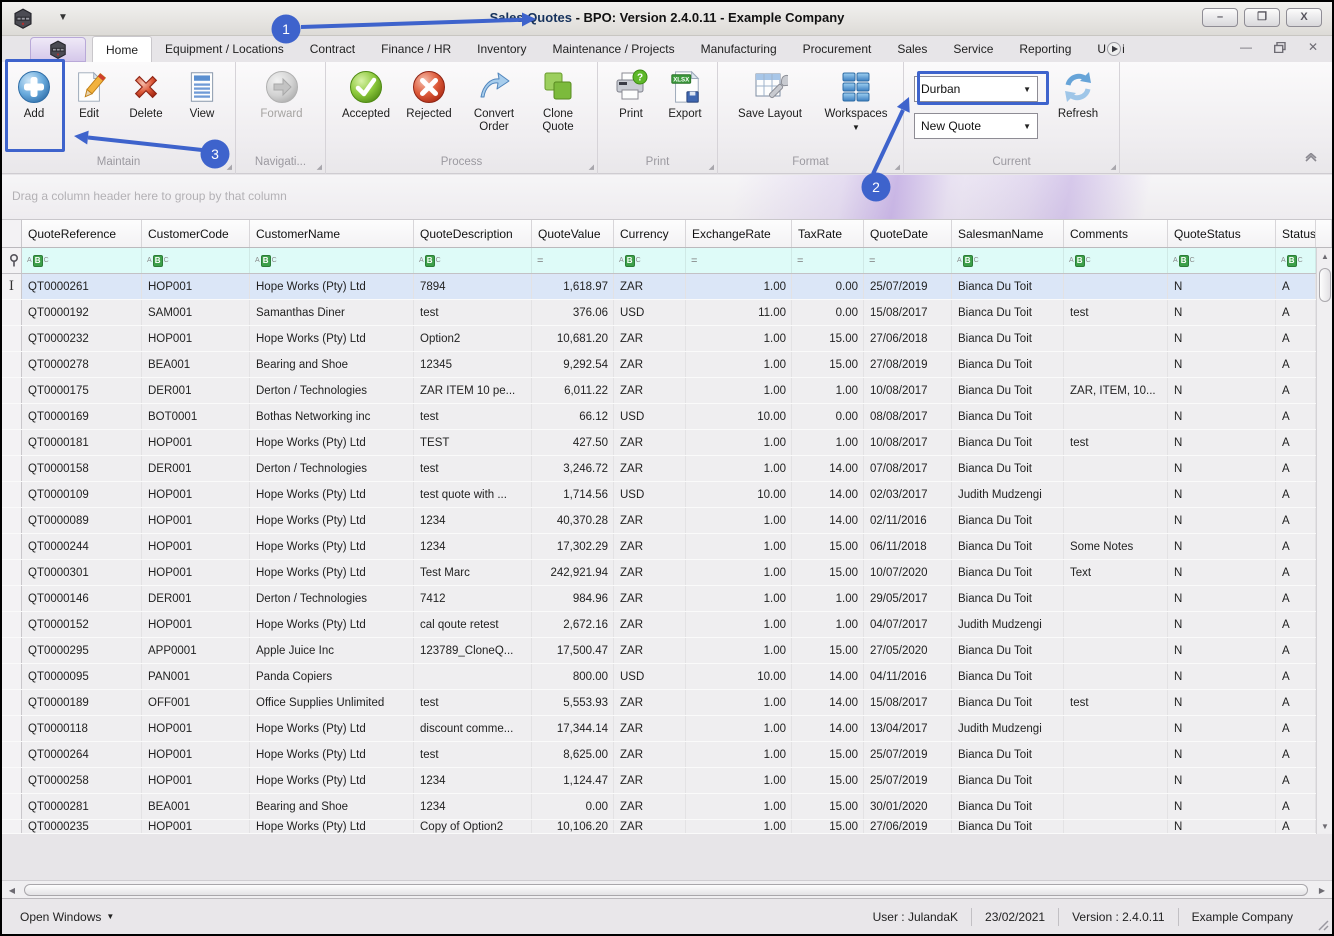 This screenshot has height=936, width=1334. I want to click on cell-quotedate: 04/11/2016, so click(908, 676).